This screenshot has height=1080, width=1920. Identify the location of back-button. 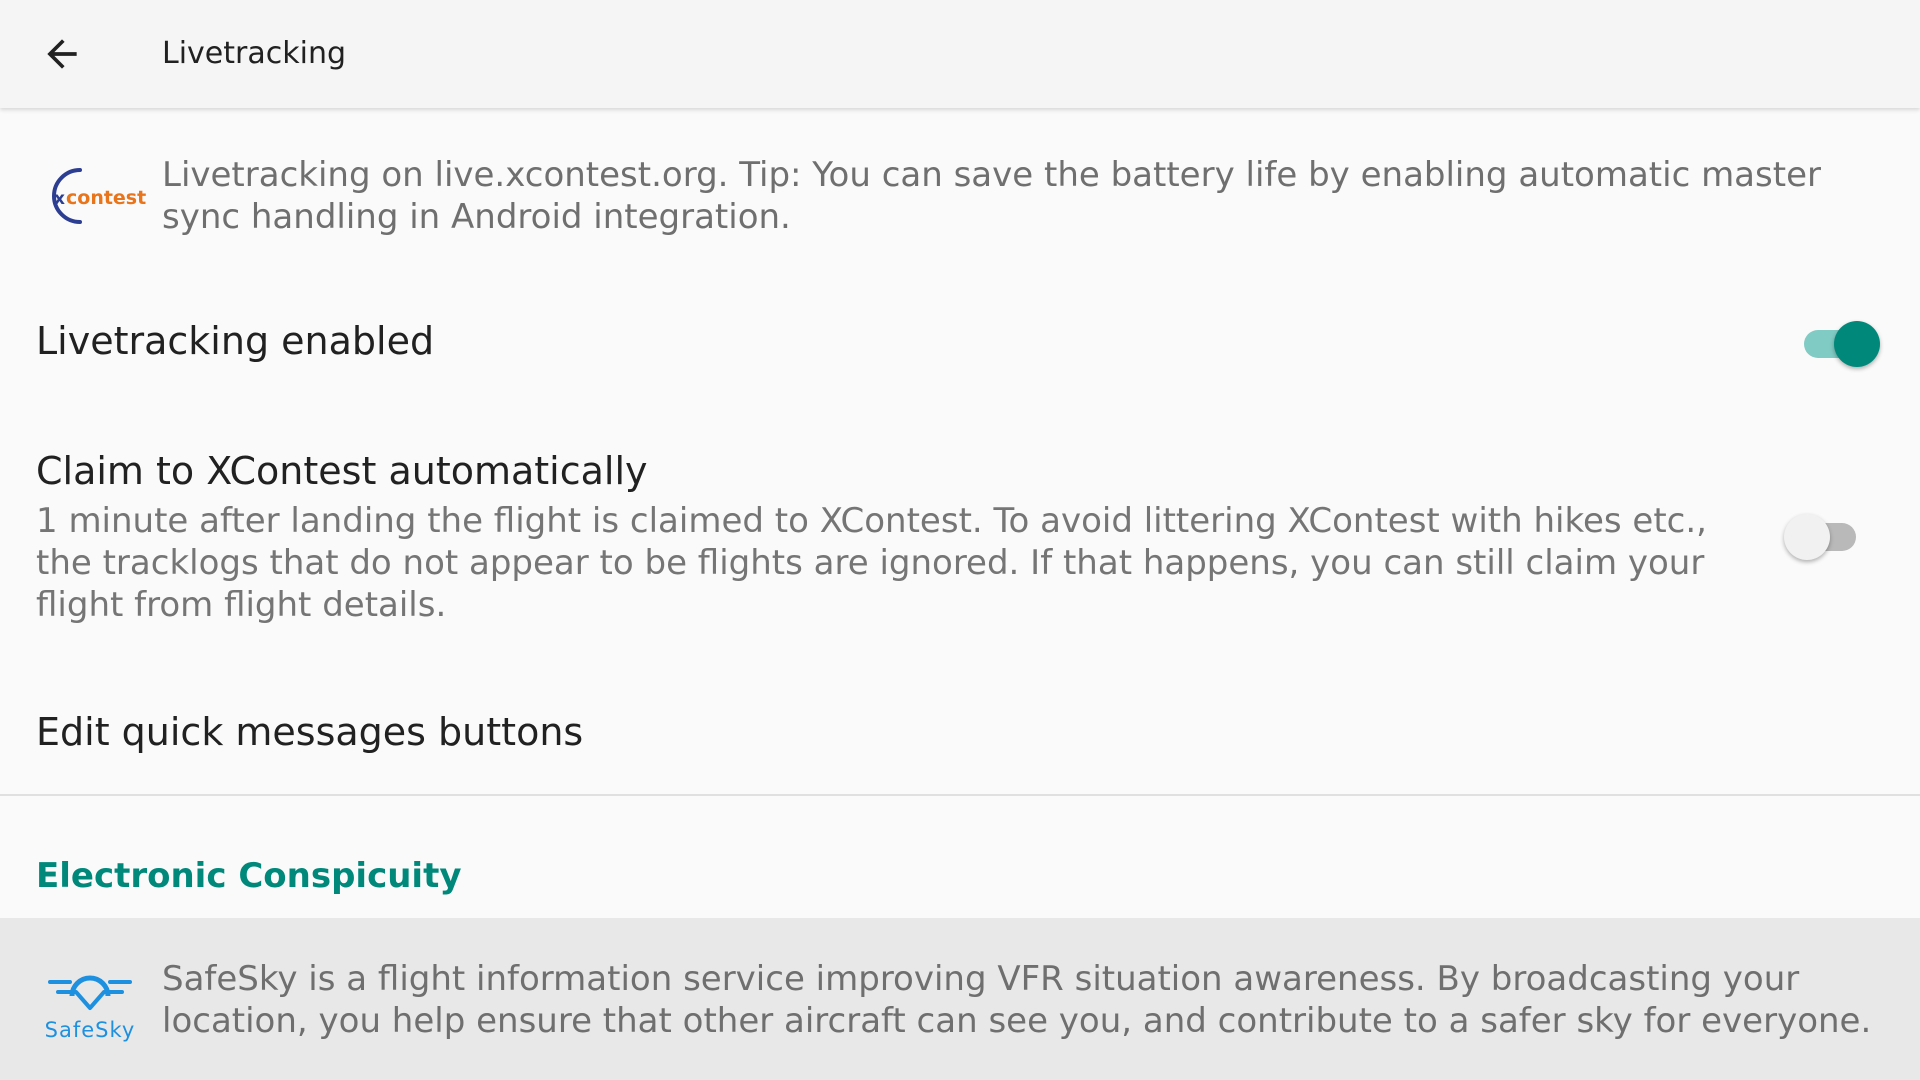
(62, 54).